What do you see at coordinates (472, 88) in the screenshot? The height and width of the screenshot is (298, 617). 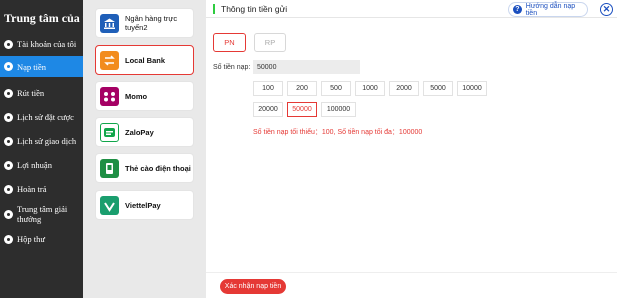 I see `amount-chip: 10000` at bounding box center [472, 88].